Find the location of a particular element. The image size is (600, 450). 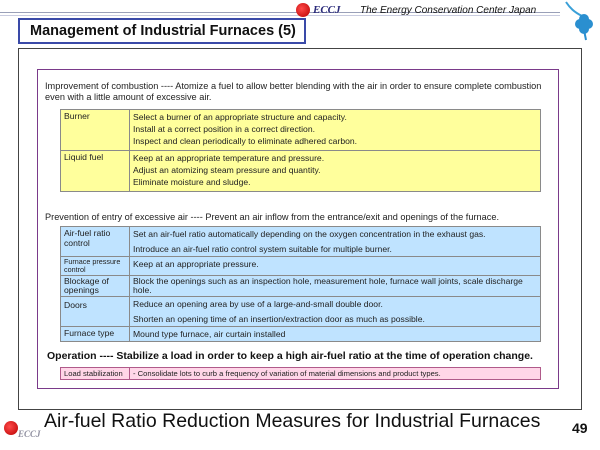

eccj-emblem-icon is located at coordinates (303, 10).